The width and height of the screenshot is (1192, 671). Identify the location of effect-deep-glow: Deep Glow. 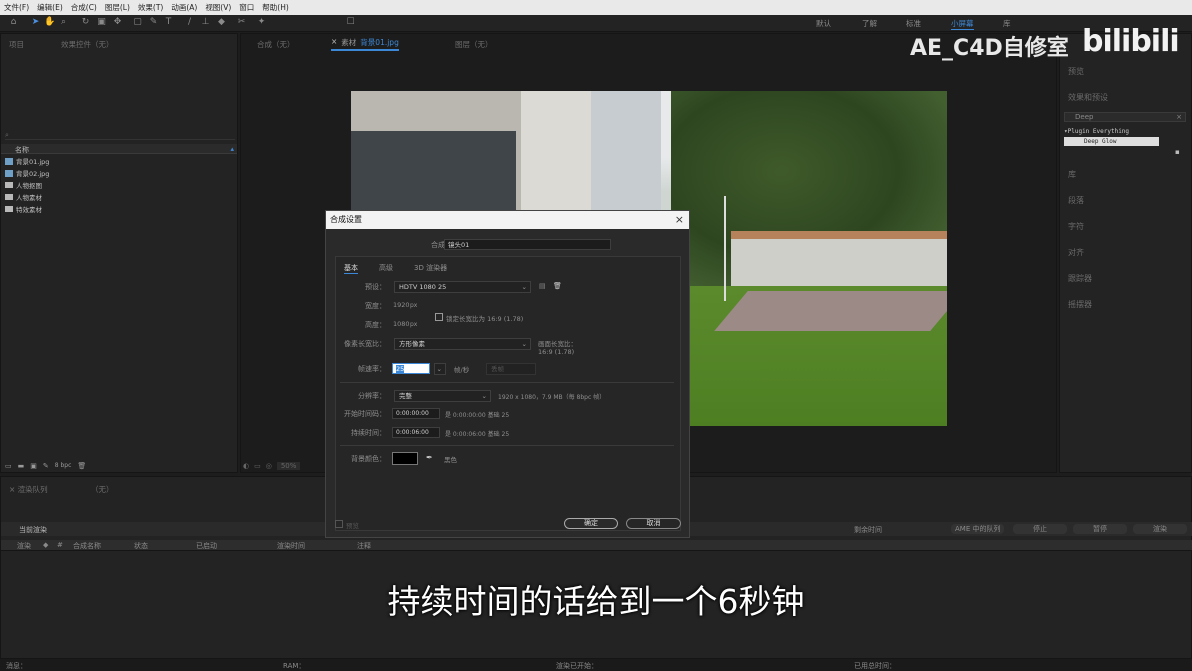
(1111, 141).